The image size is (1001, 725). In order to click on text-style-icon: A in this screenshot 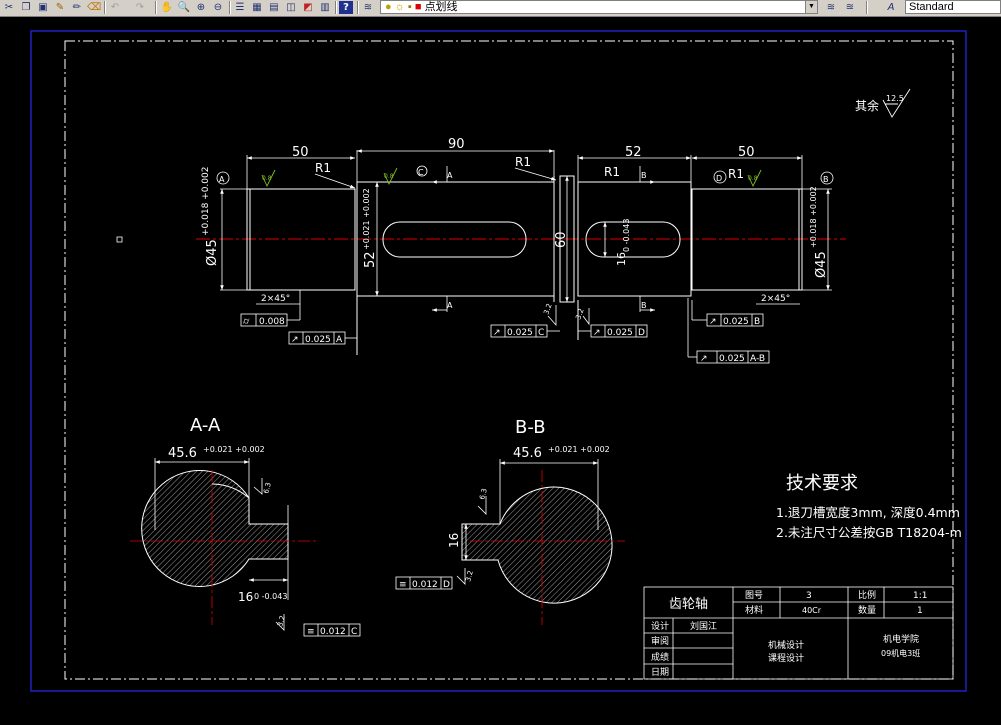, I will do `click(891, 7)`.